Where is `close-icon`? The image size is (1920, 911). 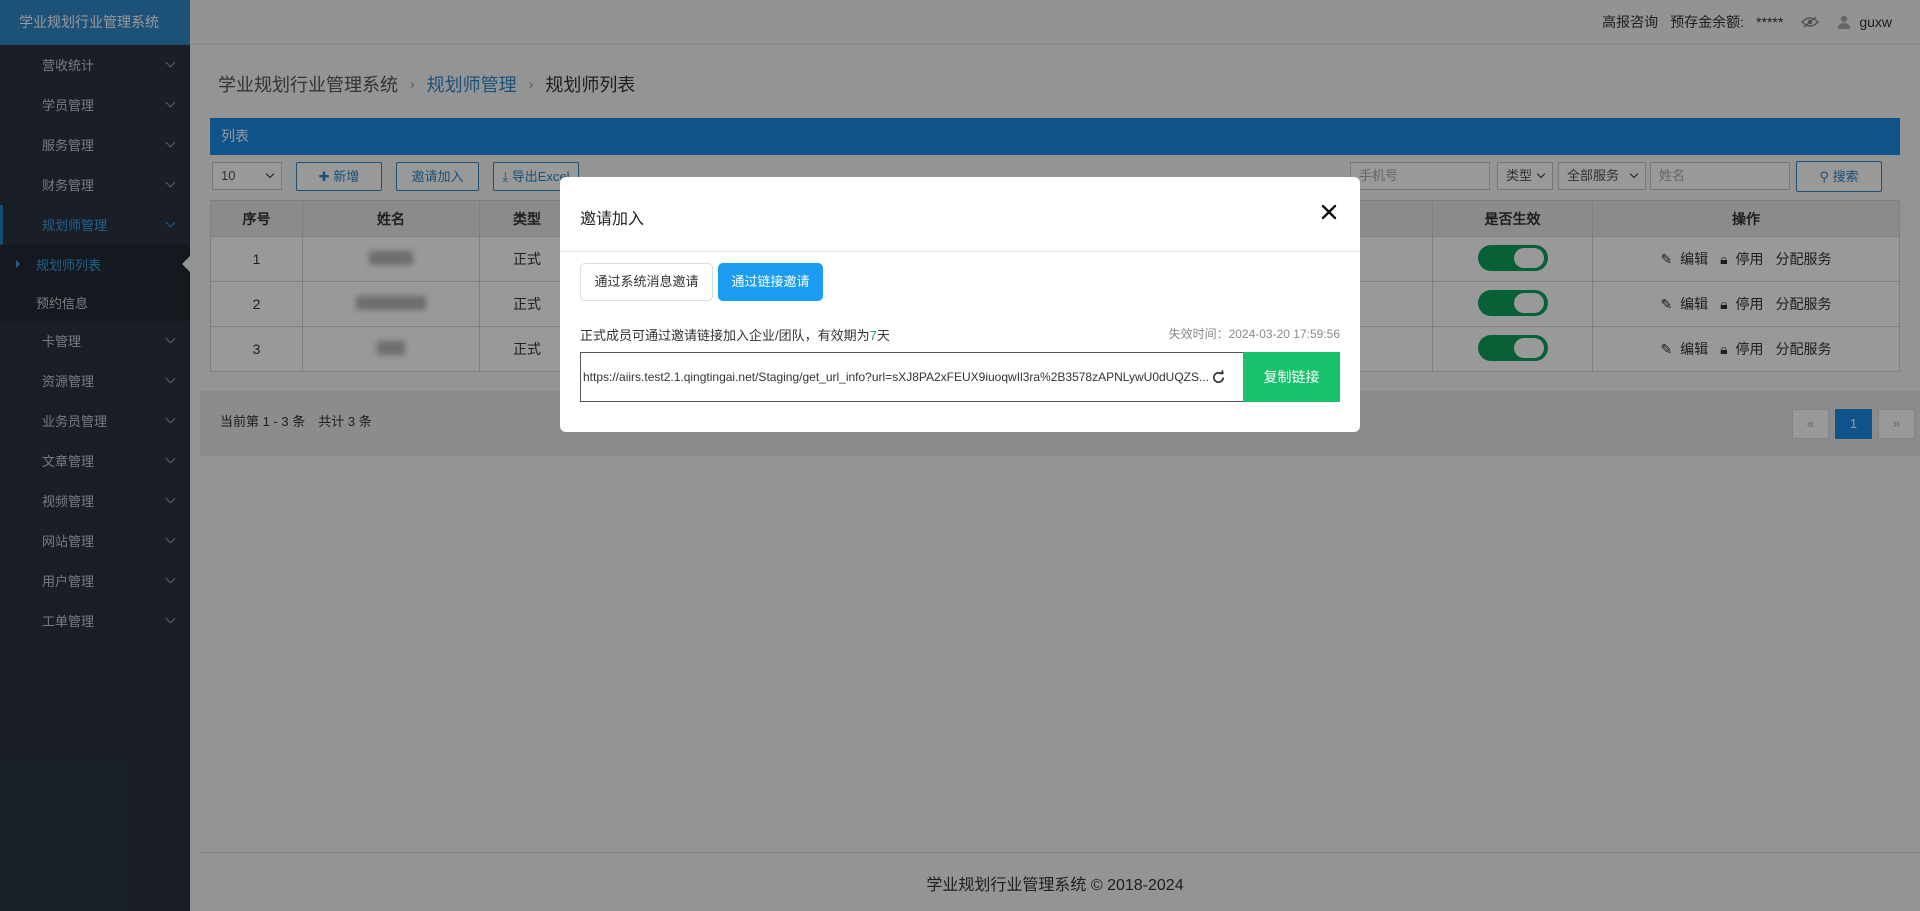 close-icon is located at coordinates (1329, 212).